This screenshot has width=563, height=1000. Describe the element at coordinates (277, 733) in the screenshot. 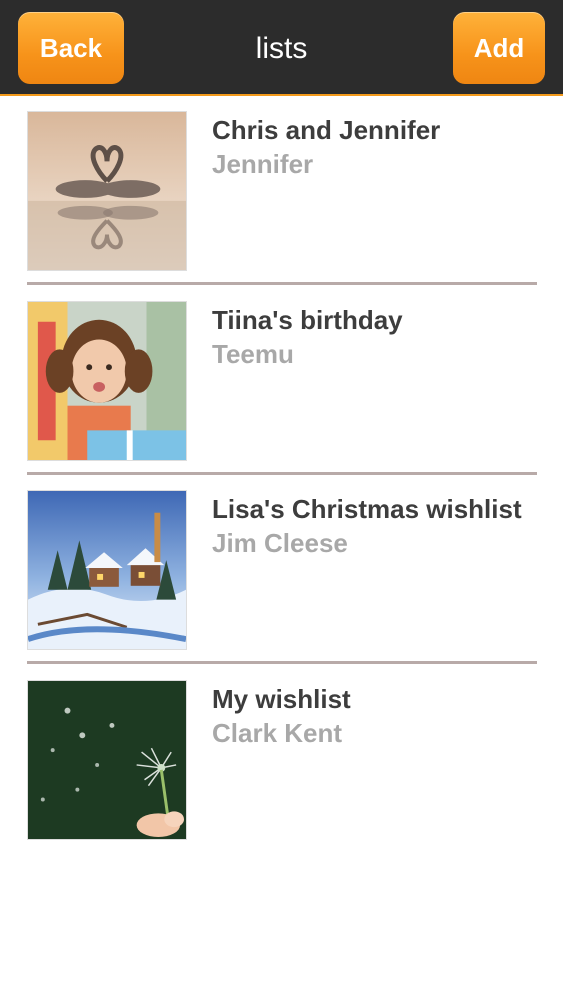

I see `list-owner: Clark Kent` at that location.